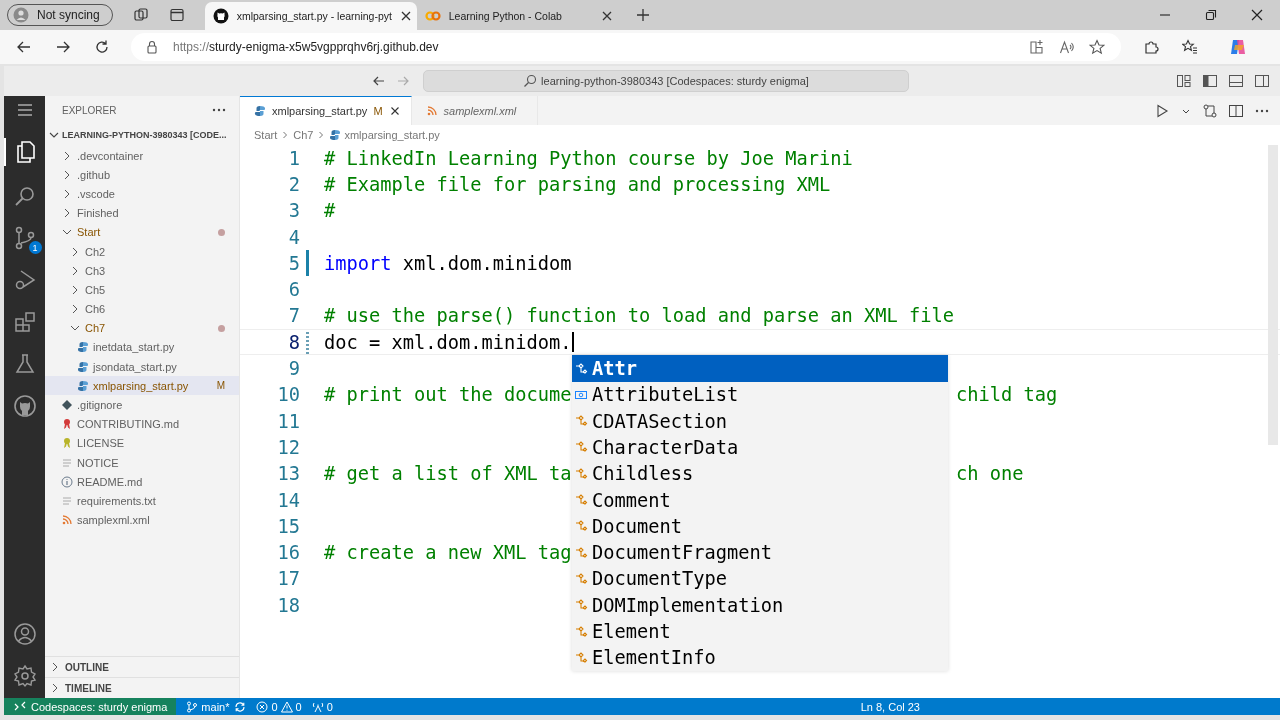  I want to click on suggestion-item: DocumentType, so click(760, 579).